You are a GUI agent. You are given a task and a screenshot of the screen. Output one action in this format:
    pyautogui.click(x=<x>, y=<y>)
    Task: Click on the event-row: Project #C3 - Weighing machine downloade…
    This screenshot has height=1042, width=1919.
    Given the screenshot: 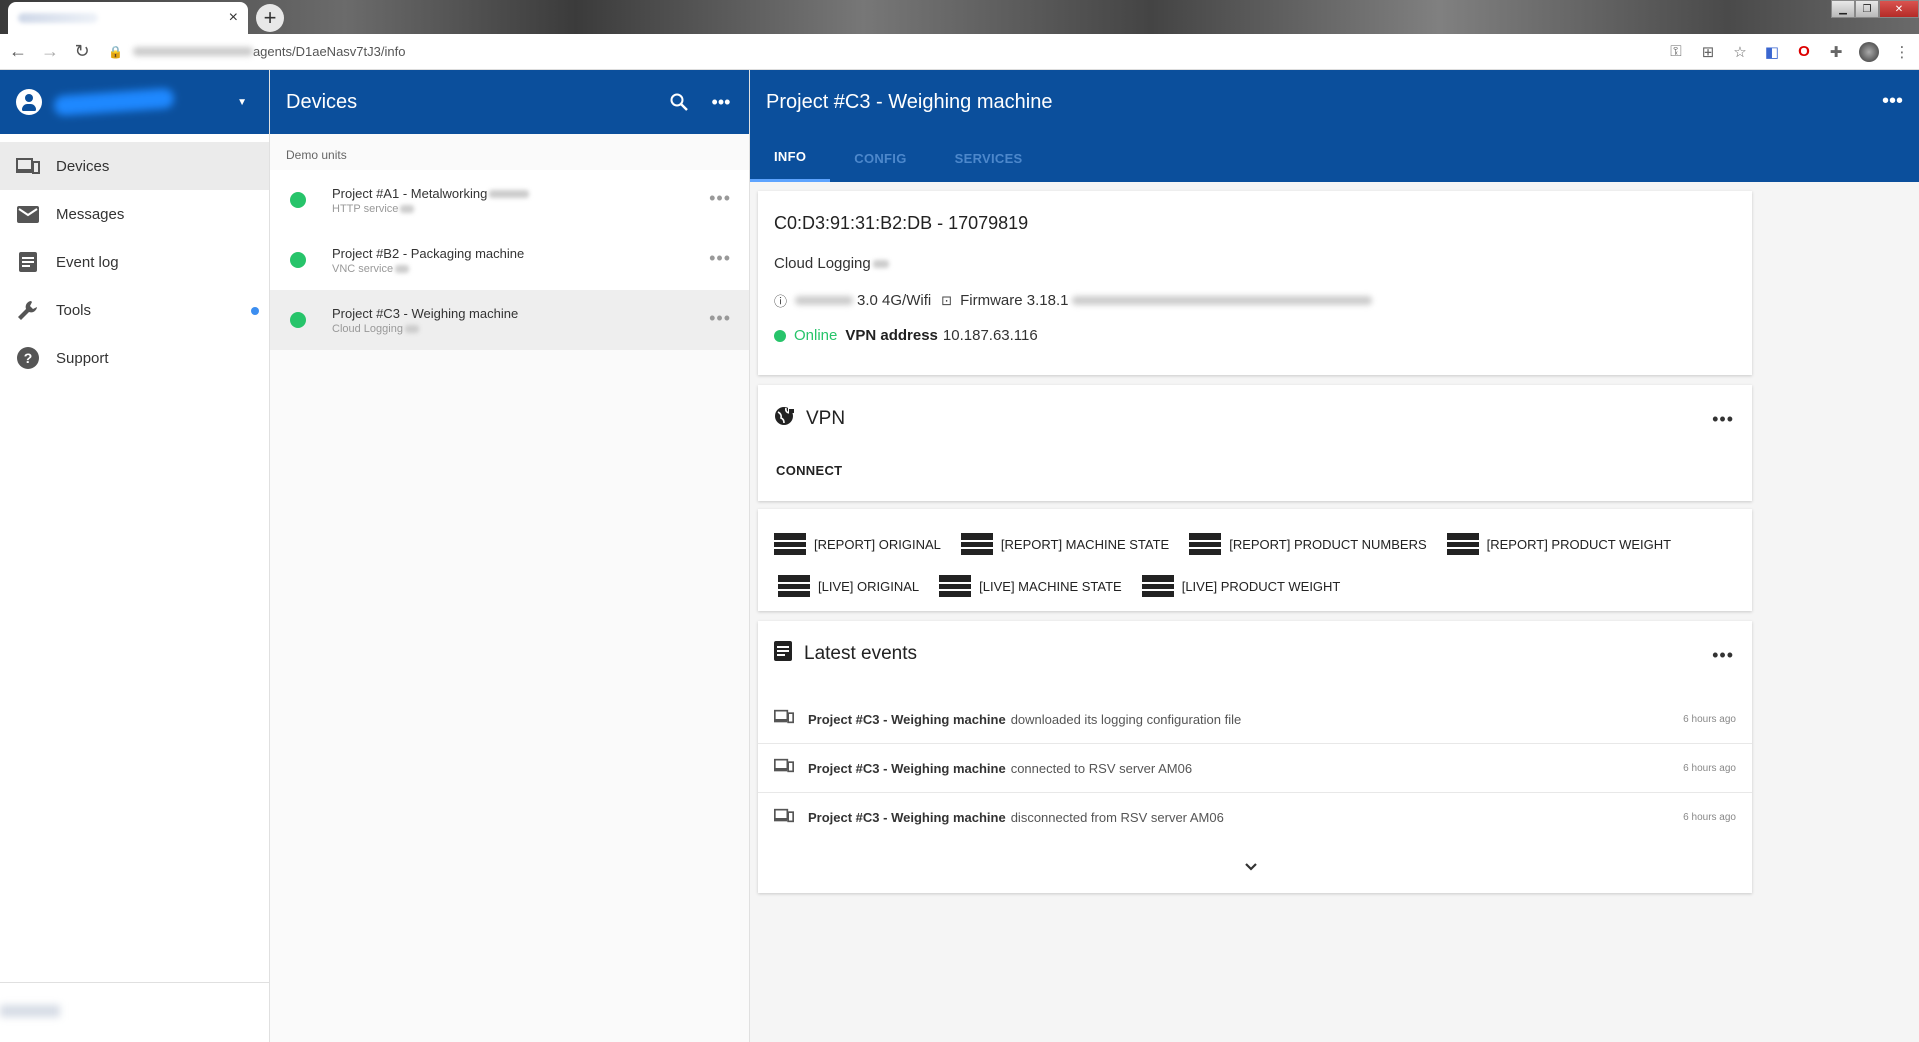 What is the action you would take?
    pyautogui.click(x=1255, y=719)
    